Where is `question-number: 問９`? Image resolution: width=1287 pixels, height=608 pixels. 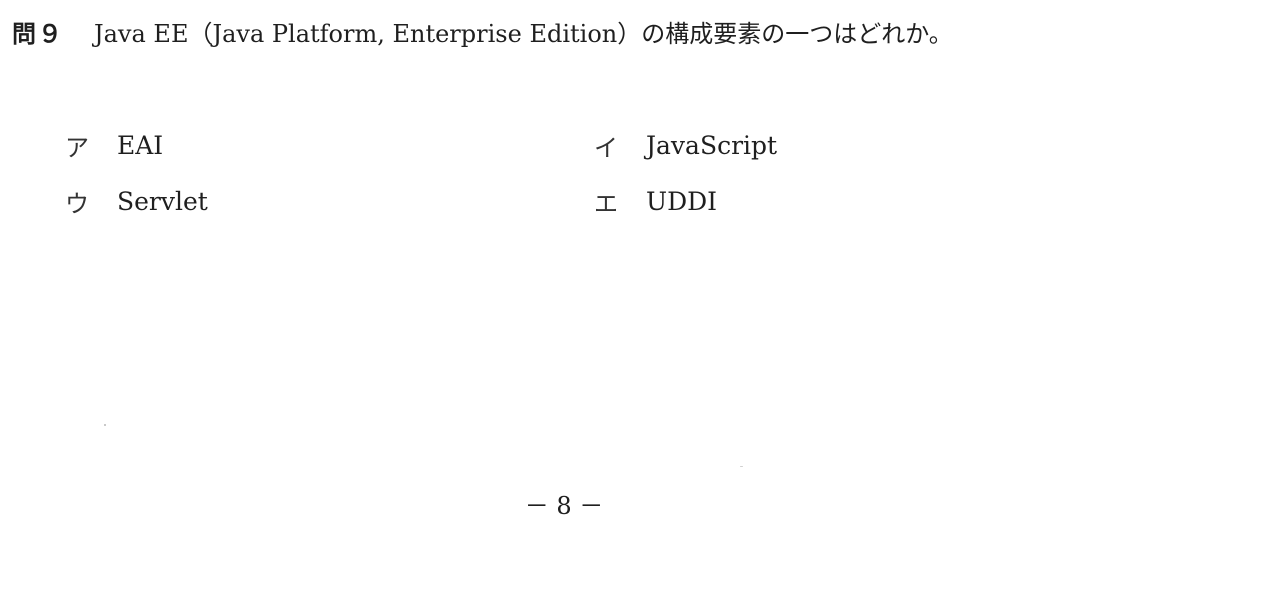 question-number: 問９ is located at coordinates (38, 33).